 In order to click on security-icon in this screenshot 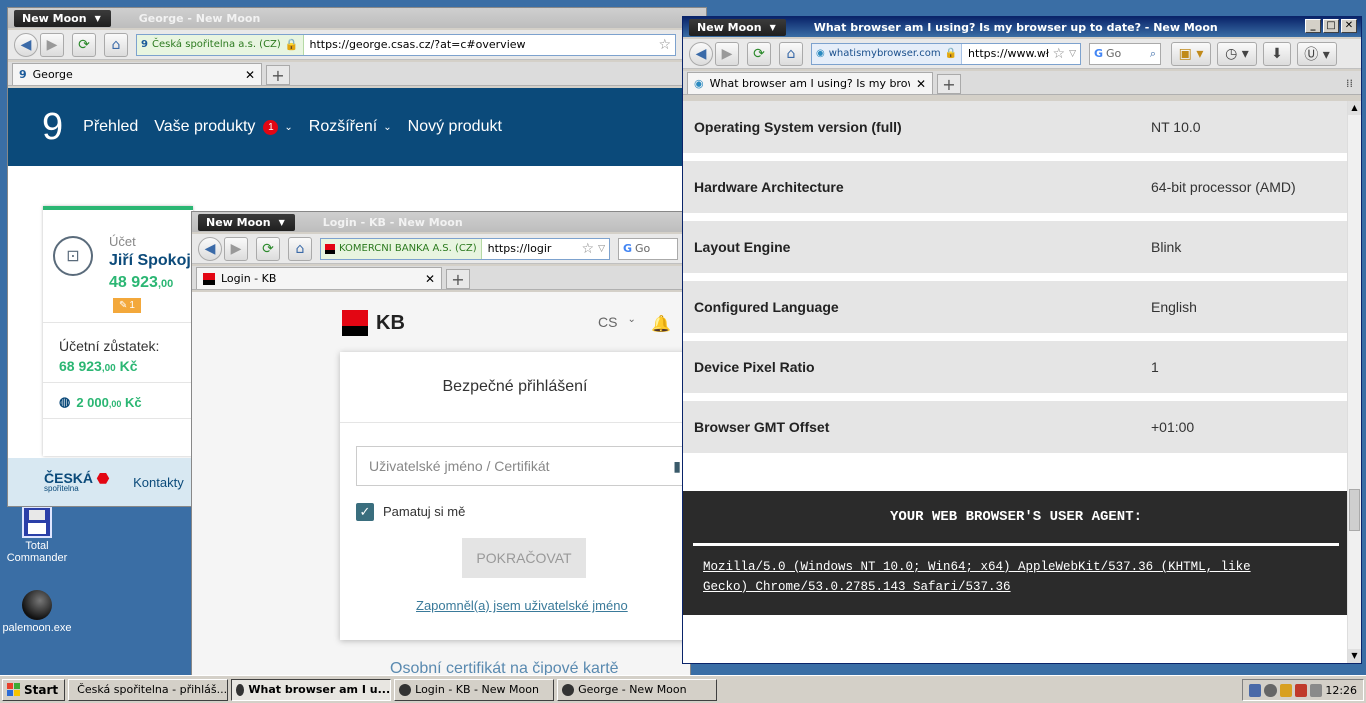, I will do `click(1301, 690)`.